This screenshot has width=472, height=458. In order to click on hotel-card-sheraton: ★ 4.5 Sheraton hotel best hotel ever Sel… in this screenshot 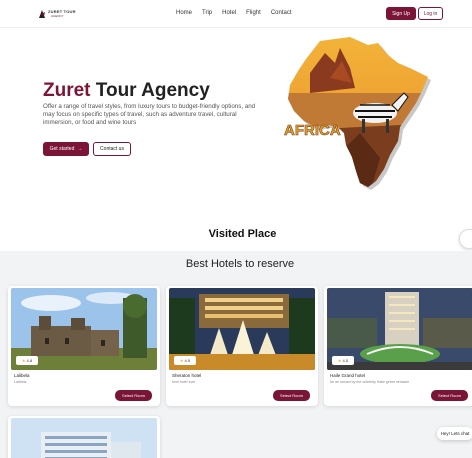, I will do `click(242, 346)`.